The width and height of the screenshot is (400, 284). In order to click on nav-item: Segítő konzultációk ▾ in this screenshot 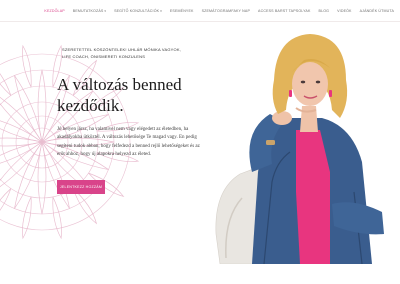, I will do `click(138, 11)`.